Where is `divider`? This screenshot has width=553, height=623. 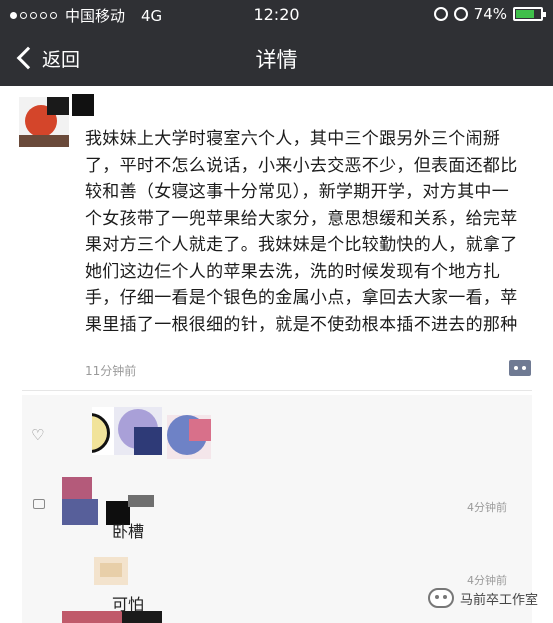
divider is located at coordinates (277, 390).